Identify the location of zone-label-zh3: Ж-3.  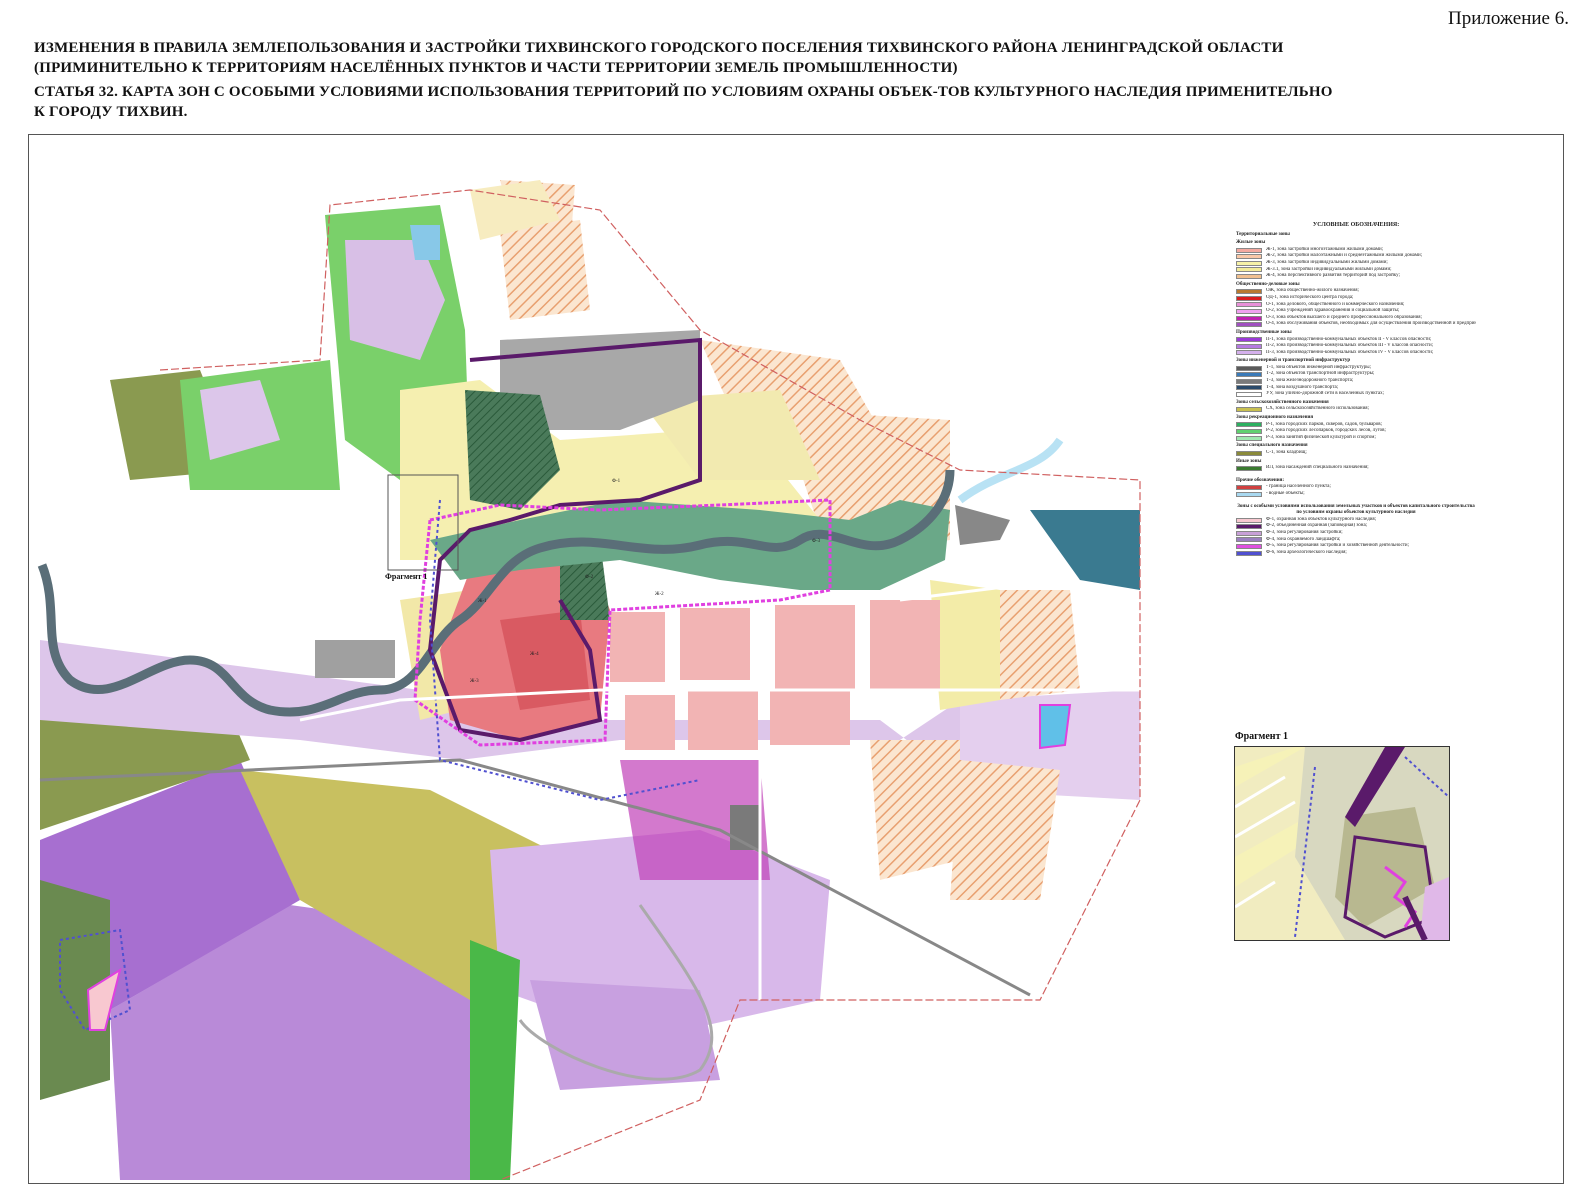
(474, 681).